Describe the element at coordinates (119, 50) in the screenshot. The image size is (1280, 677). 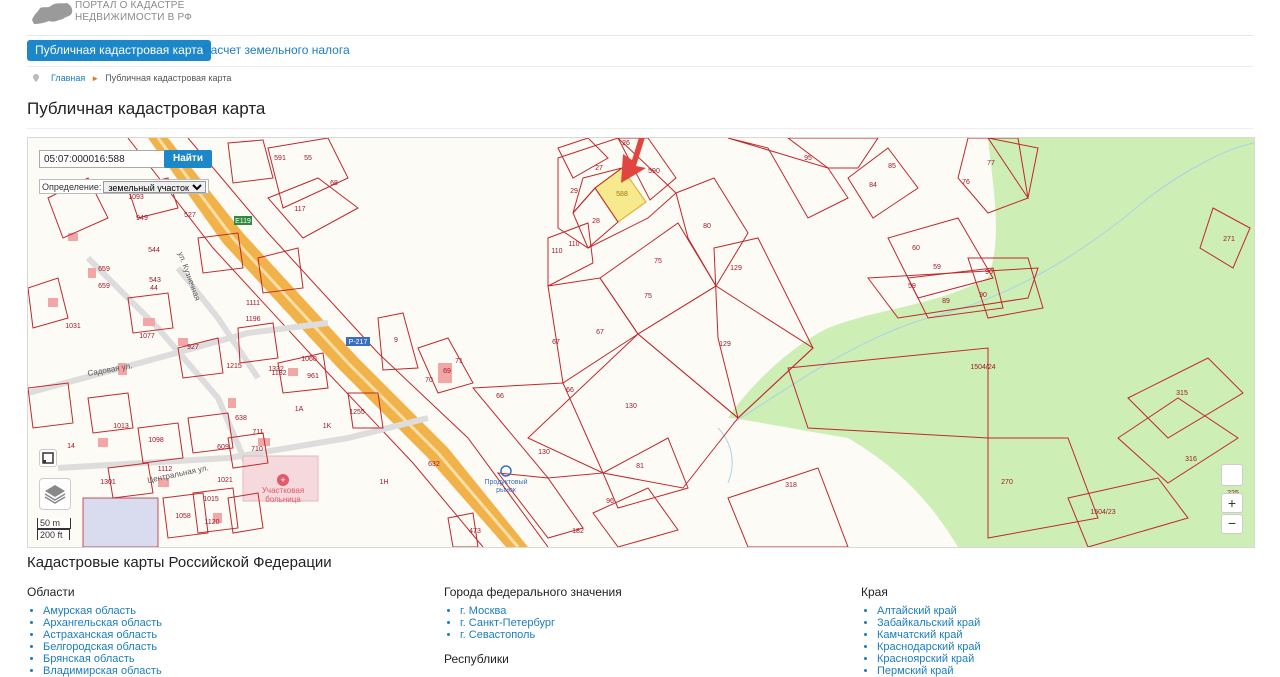
I see `nav-cadastral-map: Публичная кадастровая карта` at that location.